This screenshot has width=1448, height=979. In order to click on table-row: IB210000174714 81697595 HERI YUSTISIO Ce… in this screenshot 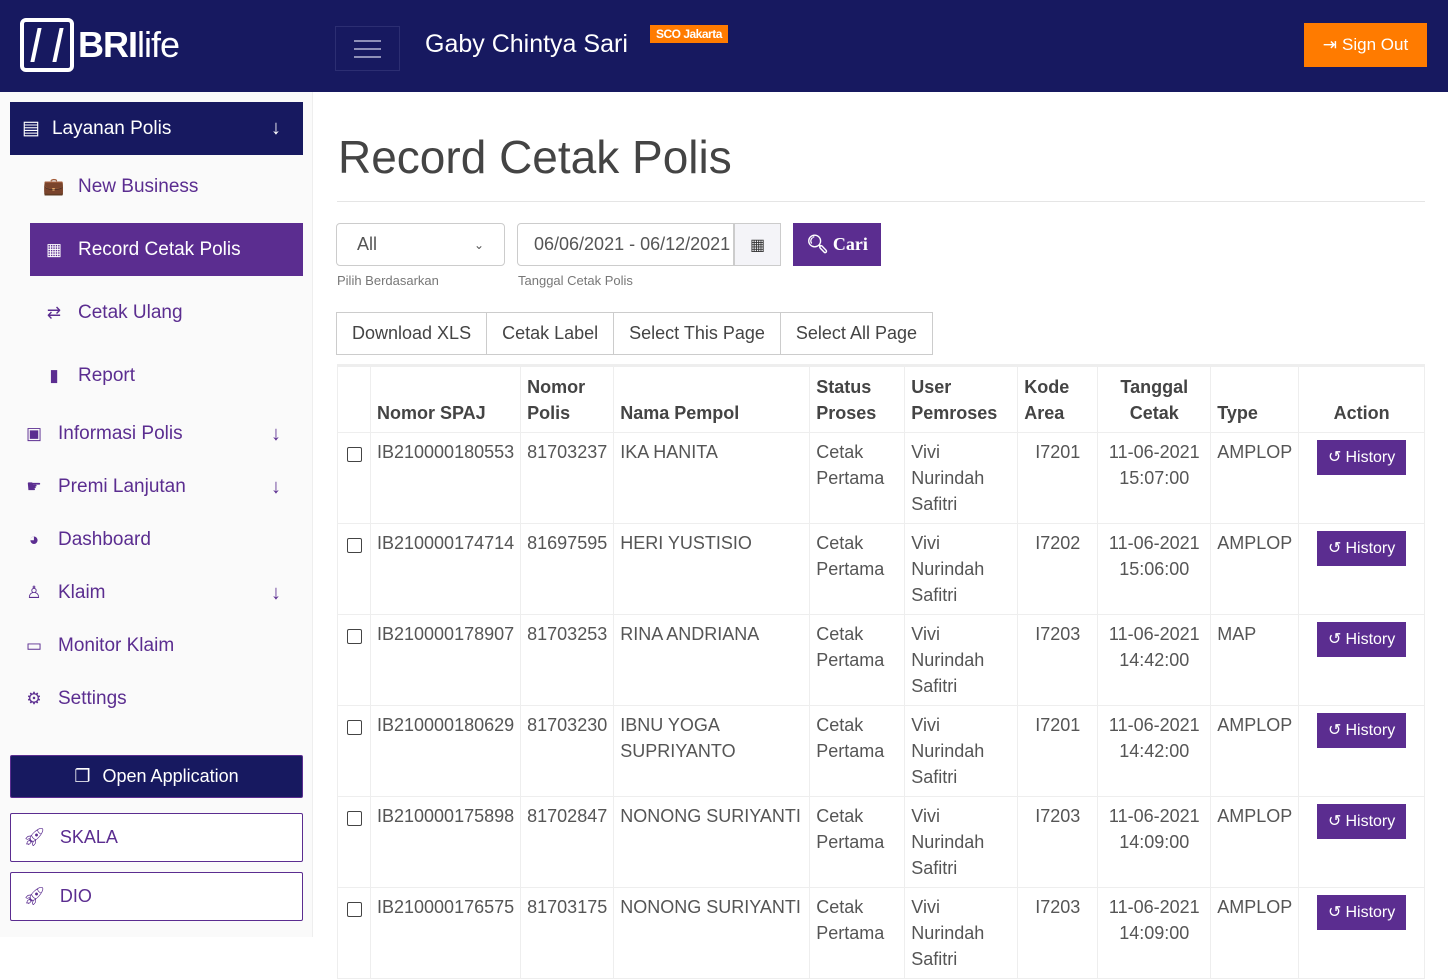, I will do `click(881, 569)`.